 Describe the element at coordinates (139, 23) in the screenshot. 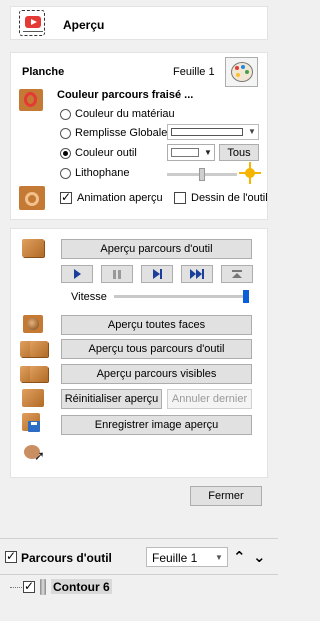

I see `header-panel: Aperçu` at that location.